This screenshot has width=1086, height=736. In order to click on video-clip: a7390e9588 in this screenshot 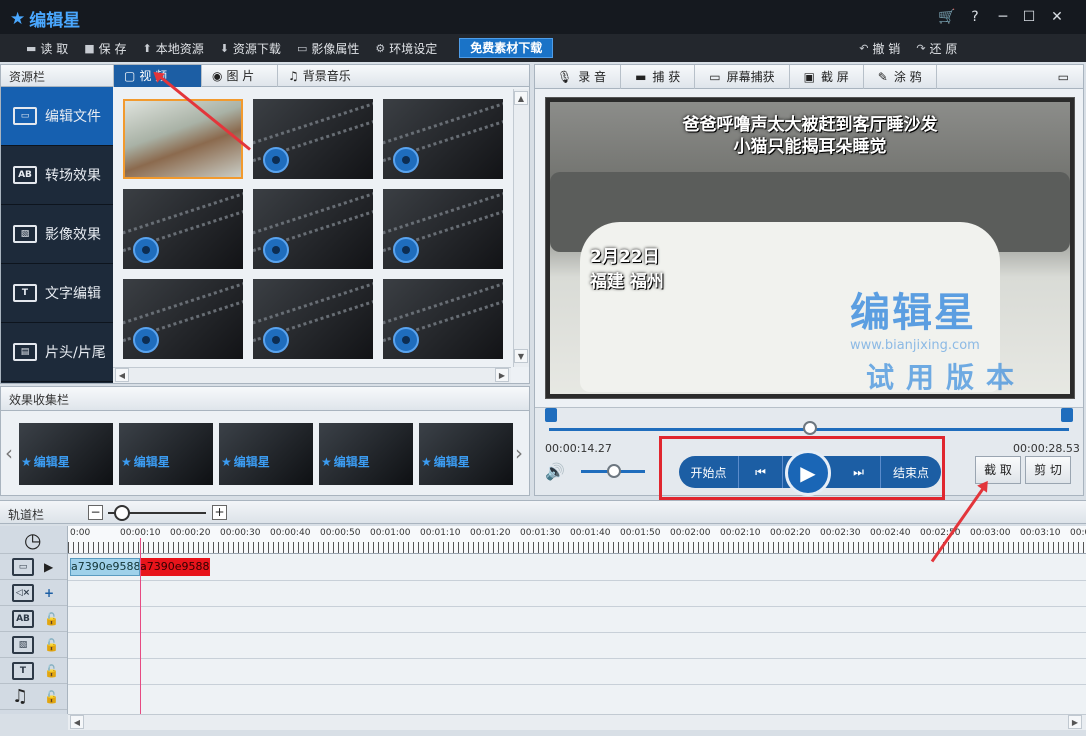, I will do `click(105, 567)`.